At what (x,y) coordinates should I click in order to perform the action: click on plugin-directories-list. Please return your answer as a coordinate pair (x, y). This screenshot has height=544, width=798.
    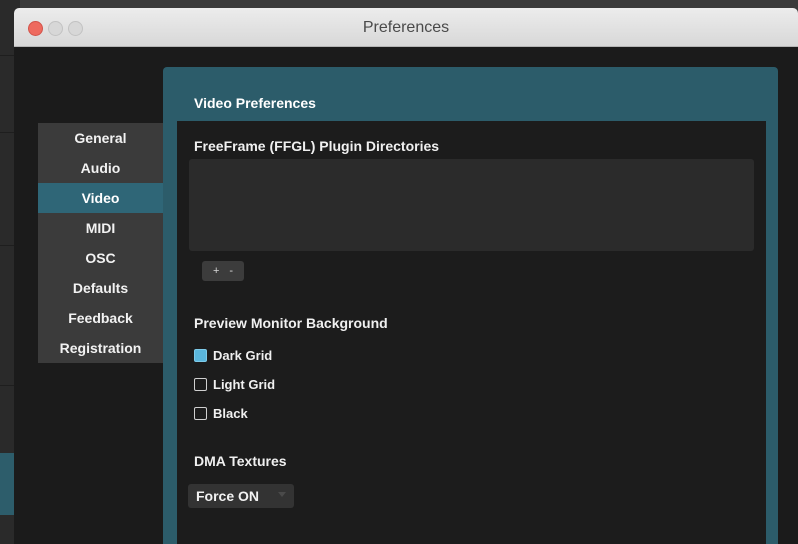
    Looking at the image, I should click on (471, 205).